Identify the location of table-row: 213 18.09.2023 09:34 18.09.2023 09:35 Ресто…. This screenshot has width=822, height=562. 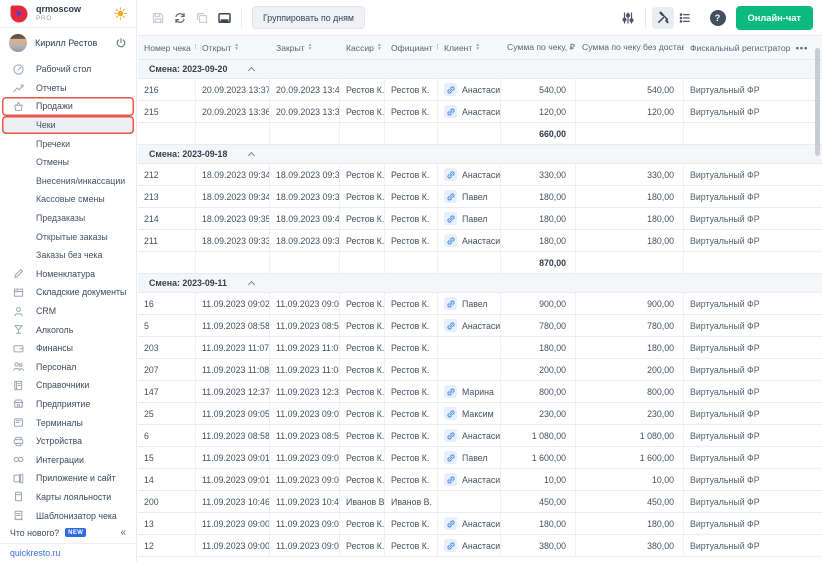
(480, 197).